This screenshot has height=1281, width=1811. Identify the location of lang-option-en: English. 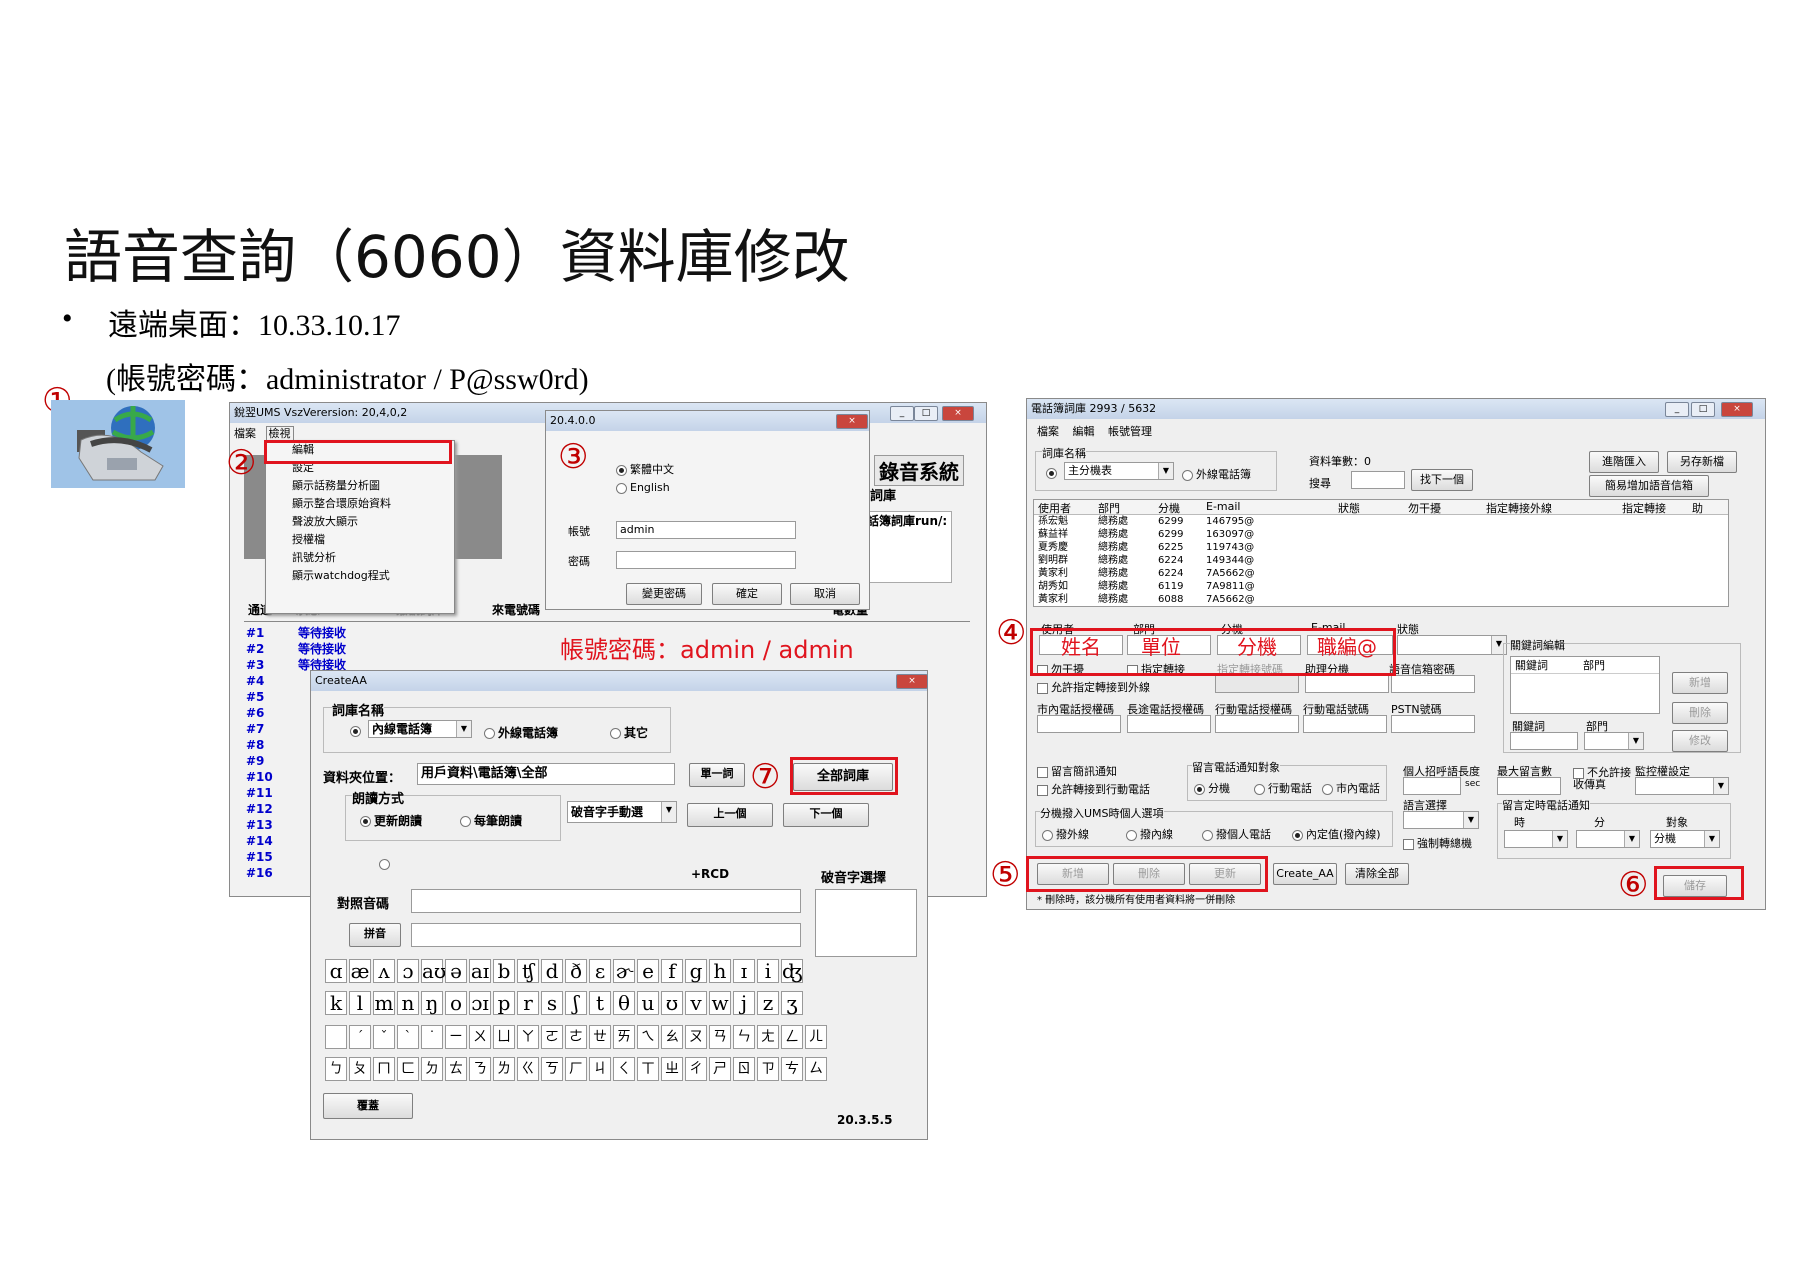
(643, 487).